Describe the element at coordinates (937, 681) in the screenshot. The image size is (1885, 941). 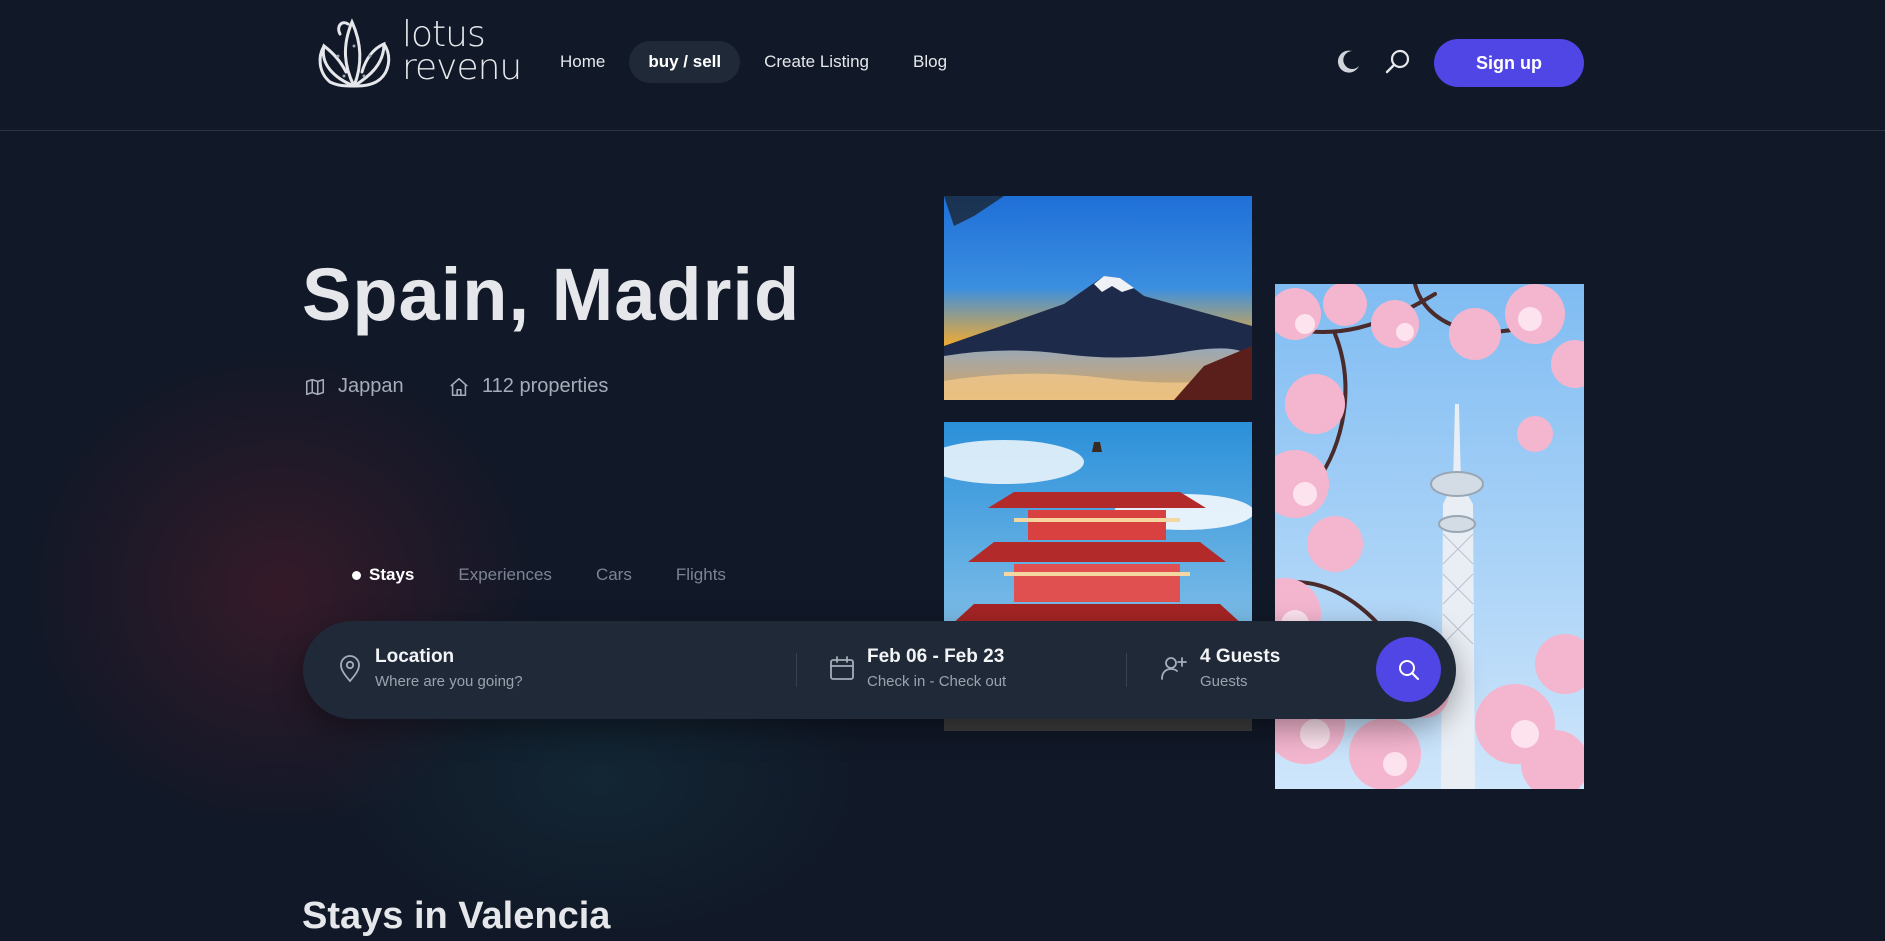
I see `date-range-sub: Check in - Check out` at that location.